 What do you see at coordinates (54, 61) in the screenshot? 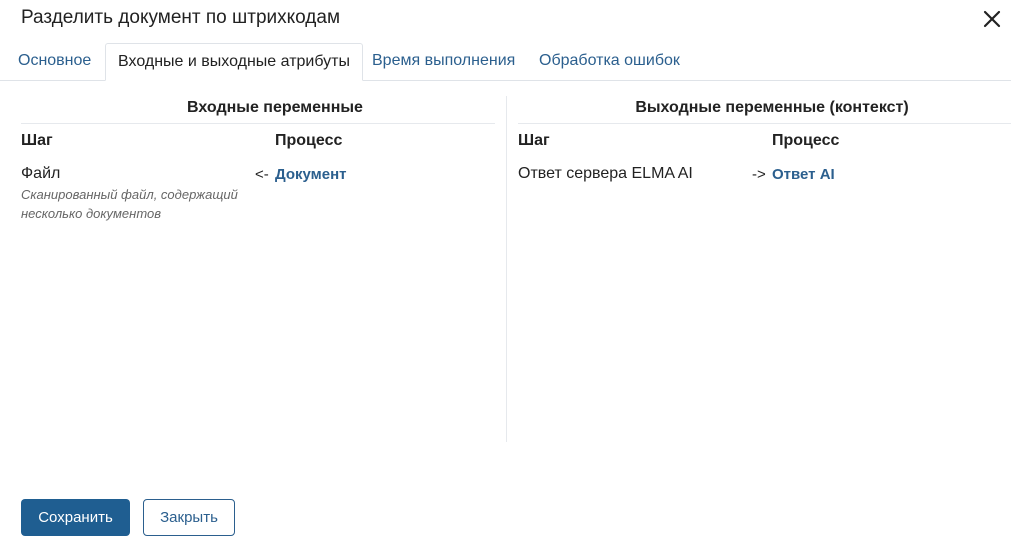
I see `tab-main: Основное` at bounding box center [54, 61].